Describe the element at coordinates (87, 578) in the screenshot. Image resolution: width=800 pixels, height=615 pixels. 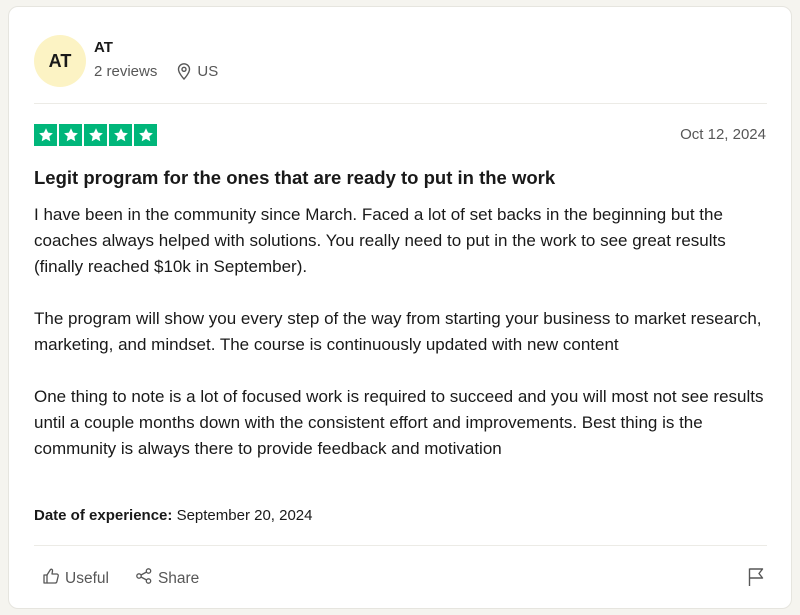
I see `useful-label: Useful` at that location.